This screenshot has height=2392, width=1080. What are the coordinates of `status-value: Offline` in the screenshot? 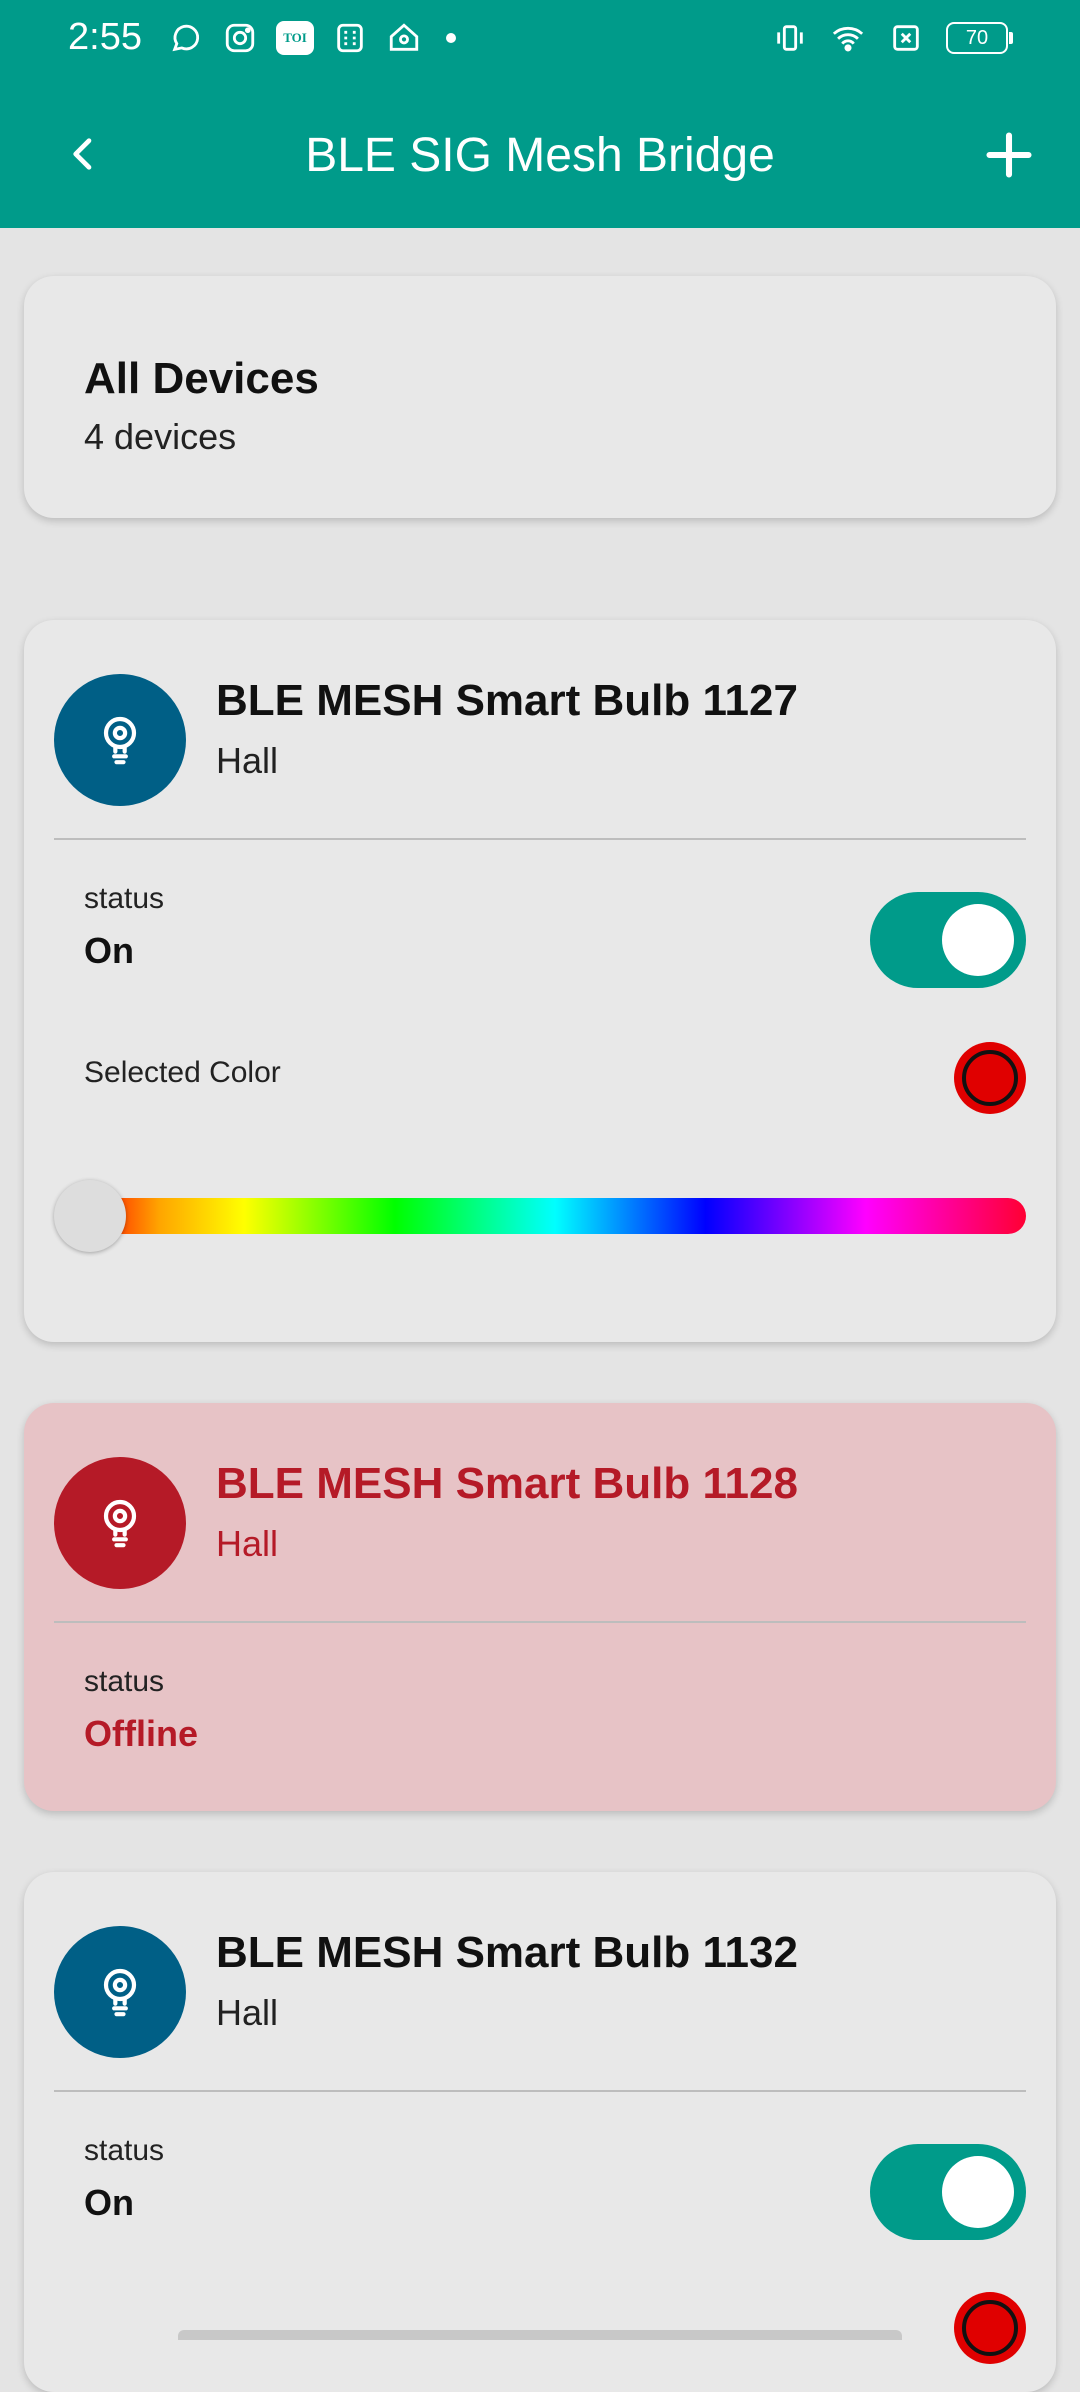 It's located at (141, 1733).